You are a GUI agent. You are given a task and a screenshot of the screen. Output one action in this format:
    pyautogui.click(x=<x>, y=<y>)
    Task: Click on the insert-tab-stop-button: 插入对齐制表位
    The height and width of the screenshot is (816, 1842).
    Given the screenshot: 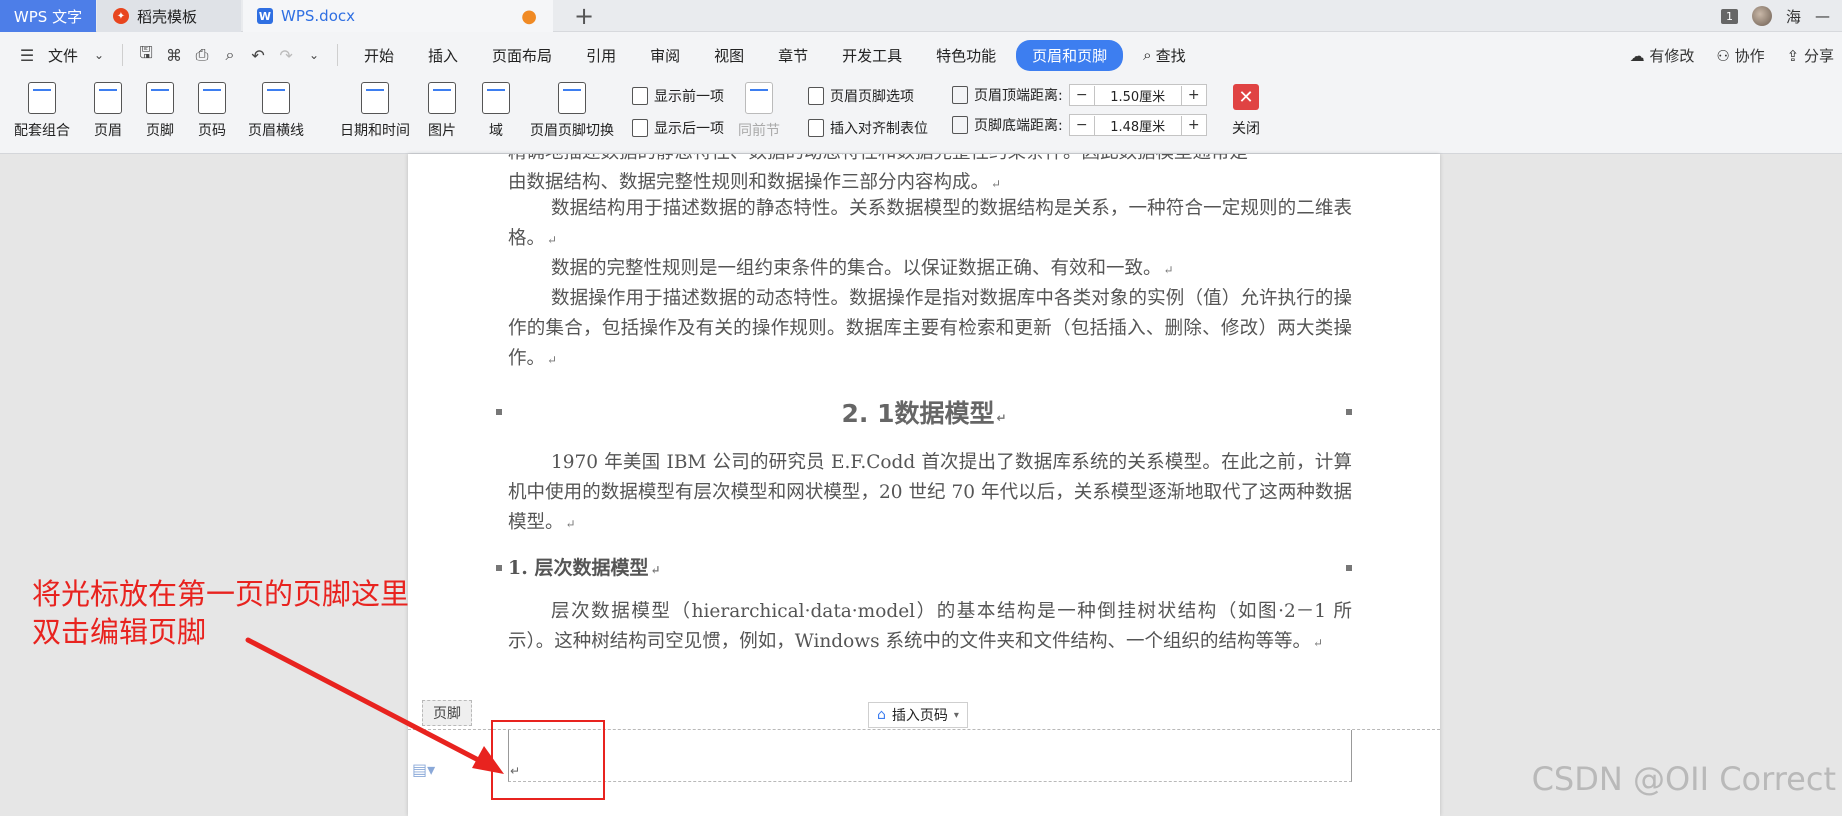 What is the action you would take?
    pyautogui.click(x=868, y=128)
    